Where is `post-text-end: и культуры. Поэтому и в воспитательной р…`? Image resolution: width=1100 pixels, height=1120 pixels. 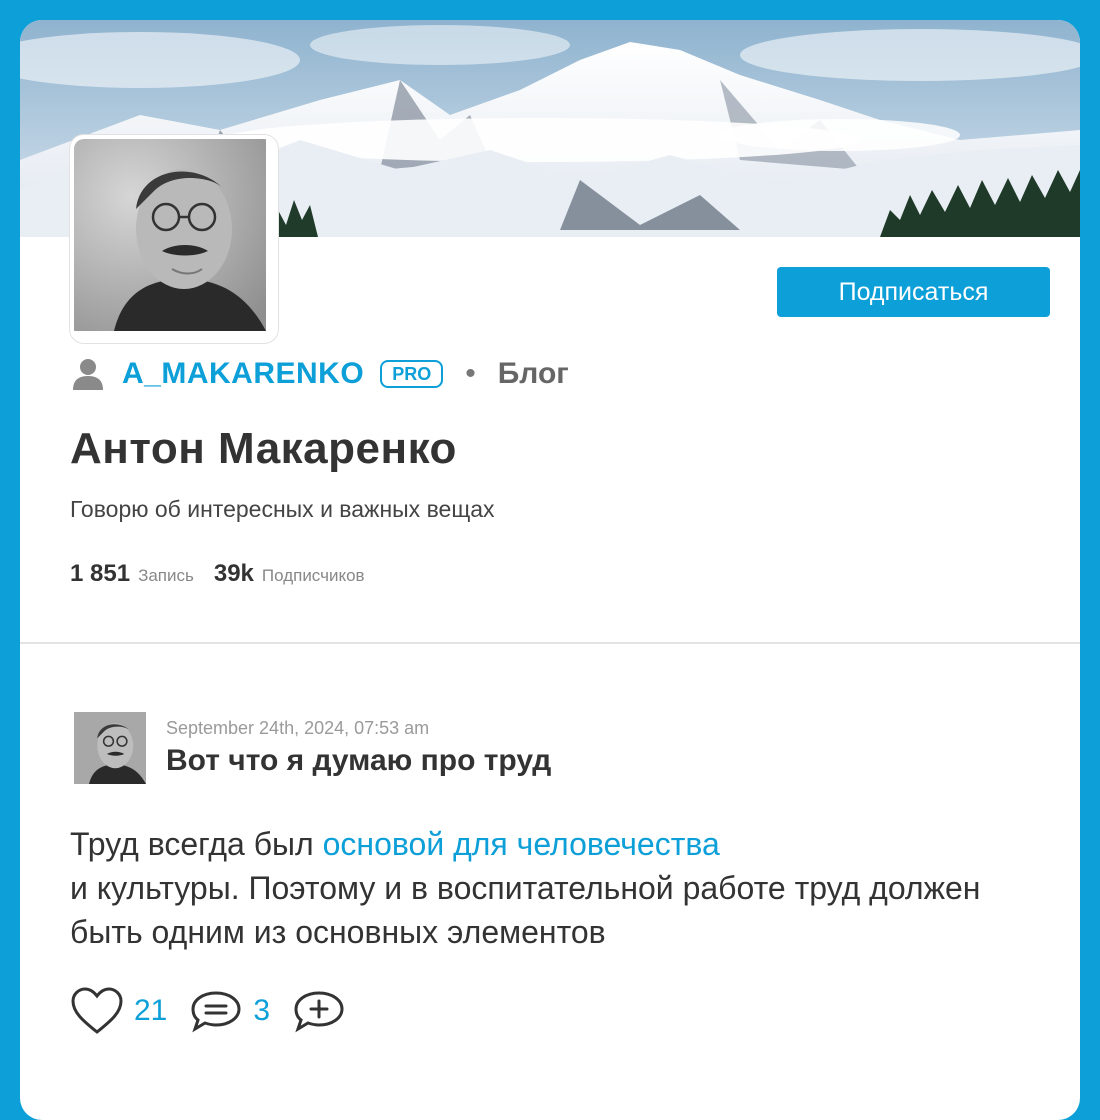
post-text-end: и культуры. Поэтому и в воспитательной р… is located at coordinates (525, 910).